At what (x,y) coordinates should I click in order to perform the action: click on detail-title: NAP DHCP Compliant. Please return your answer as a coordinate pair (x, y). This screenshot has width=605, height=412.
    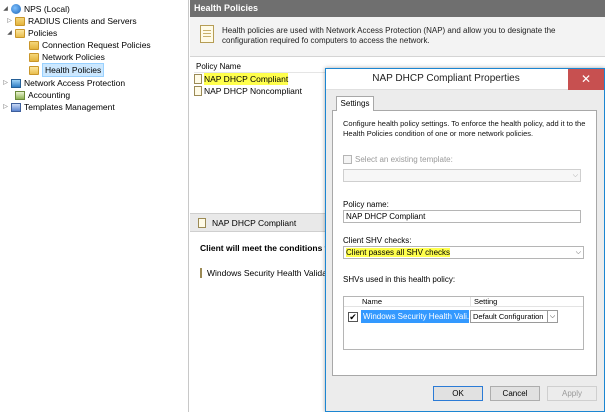
    Looking at the image, I should click on (254, 222).